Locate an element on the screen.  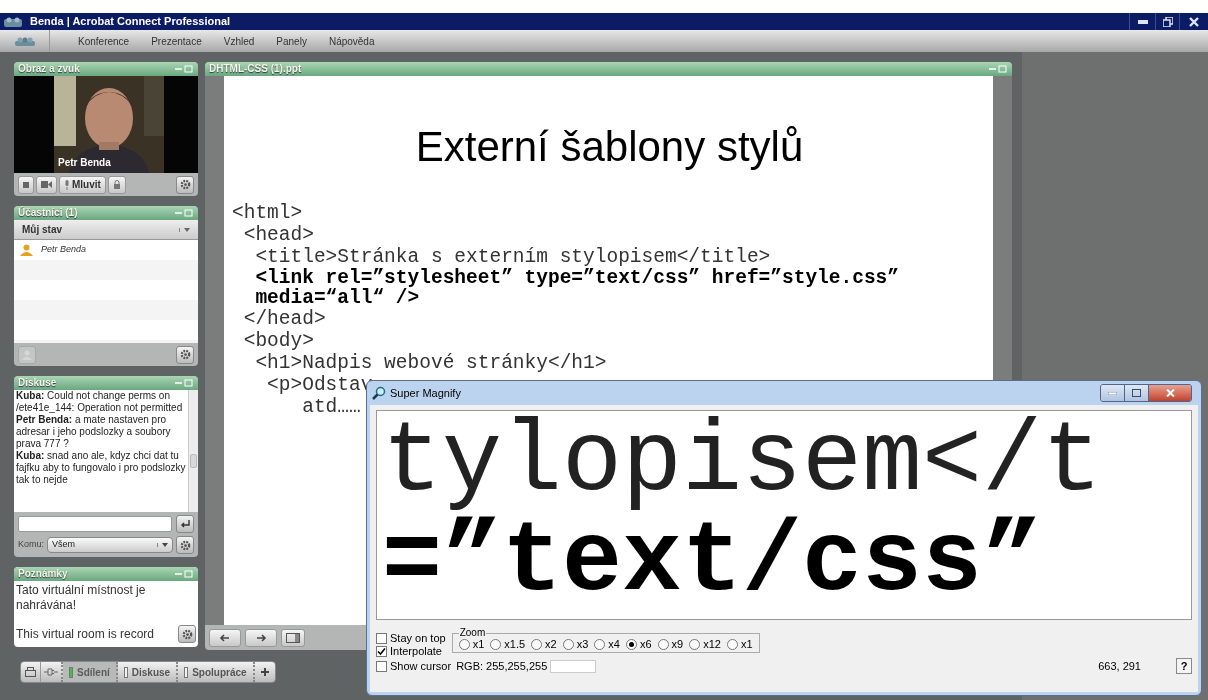
status-dropdown: Můj stav is located at coordinates (106, 230).